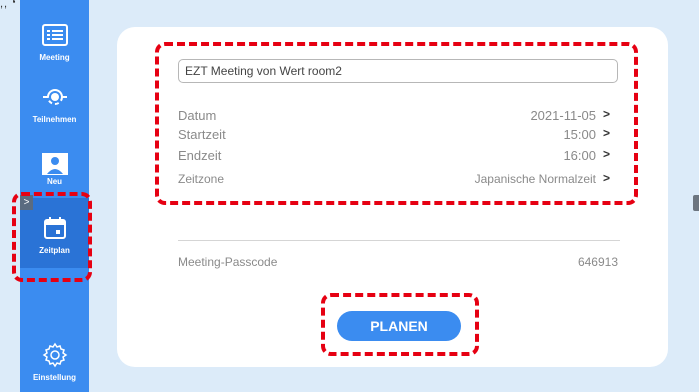  Describe the element at coordinates (55, 35) in the screenshot. I see `list-icon` at that location.